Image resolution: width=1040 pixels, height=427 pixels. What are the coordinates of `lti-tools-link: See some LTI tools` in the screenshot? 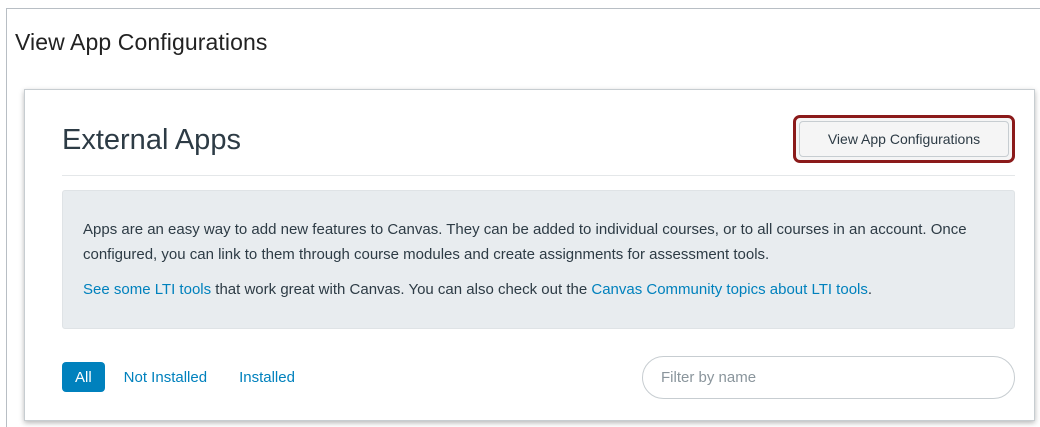 It's located at (147, 289).